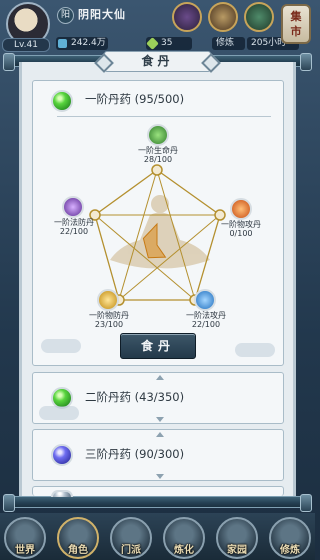  What do you see at coordinates (78, 538) in the screenshot?
I see `nav-character: 角色` at bounding box center [78, 538].